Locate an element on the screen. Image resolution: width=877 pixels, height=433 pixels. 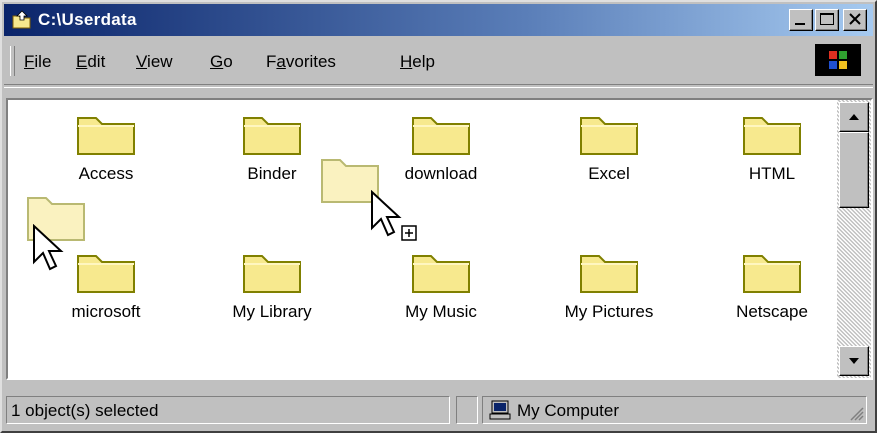
folder-label: My Library is located at coordinates (272, 311).